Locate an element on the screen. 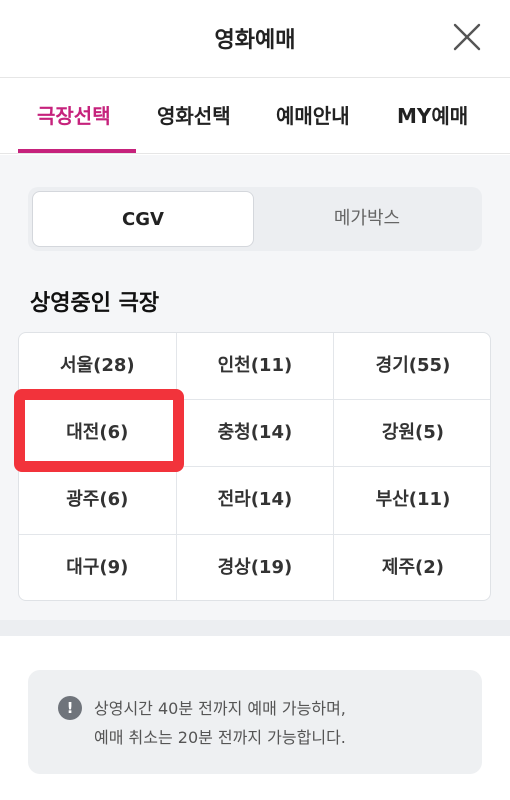  close-icon is located at coordinates (467, 37).